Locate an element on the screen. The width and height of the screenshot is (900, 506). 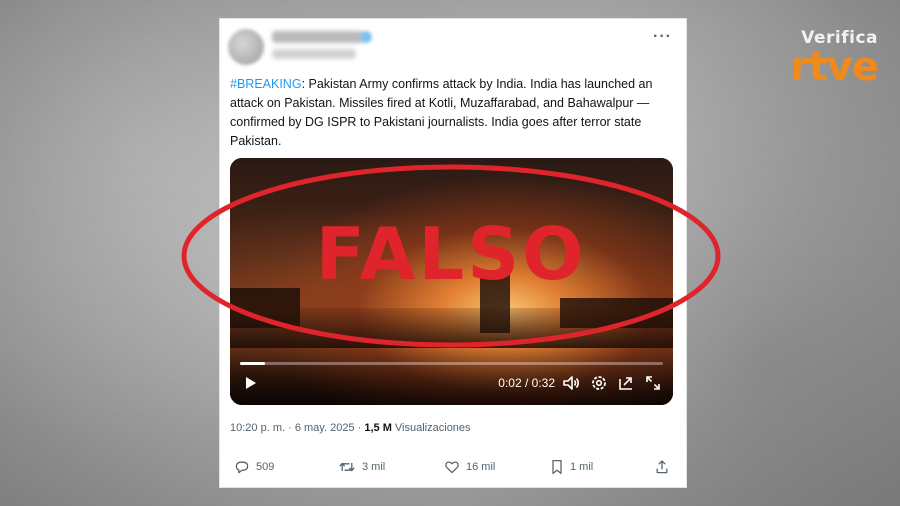
repost-count: 3 mil is located at coordinates (374, 467).